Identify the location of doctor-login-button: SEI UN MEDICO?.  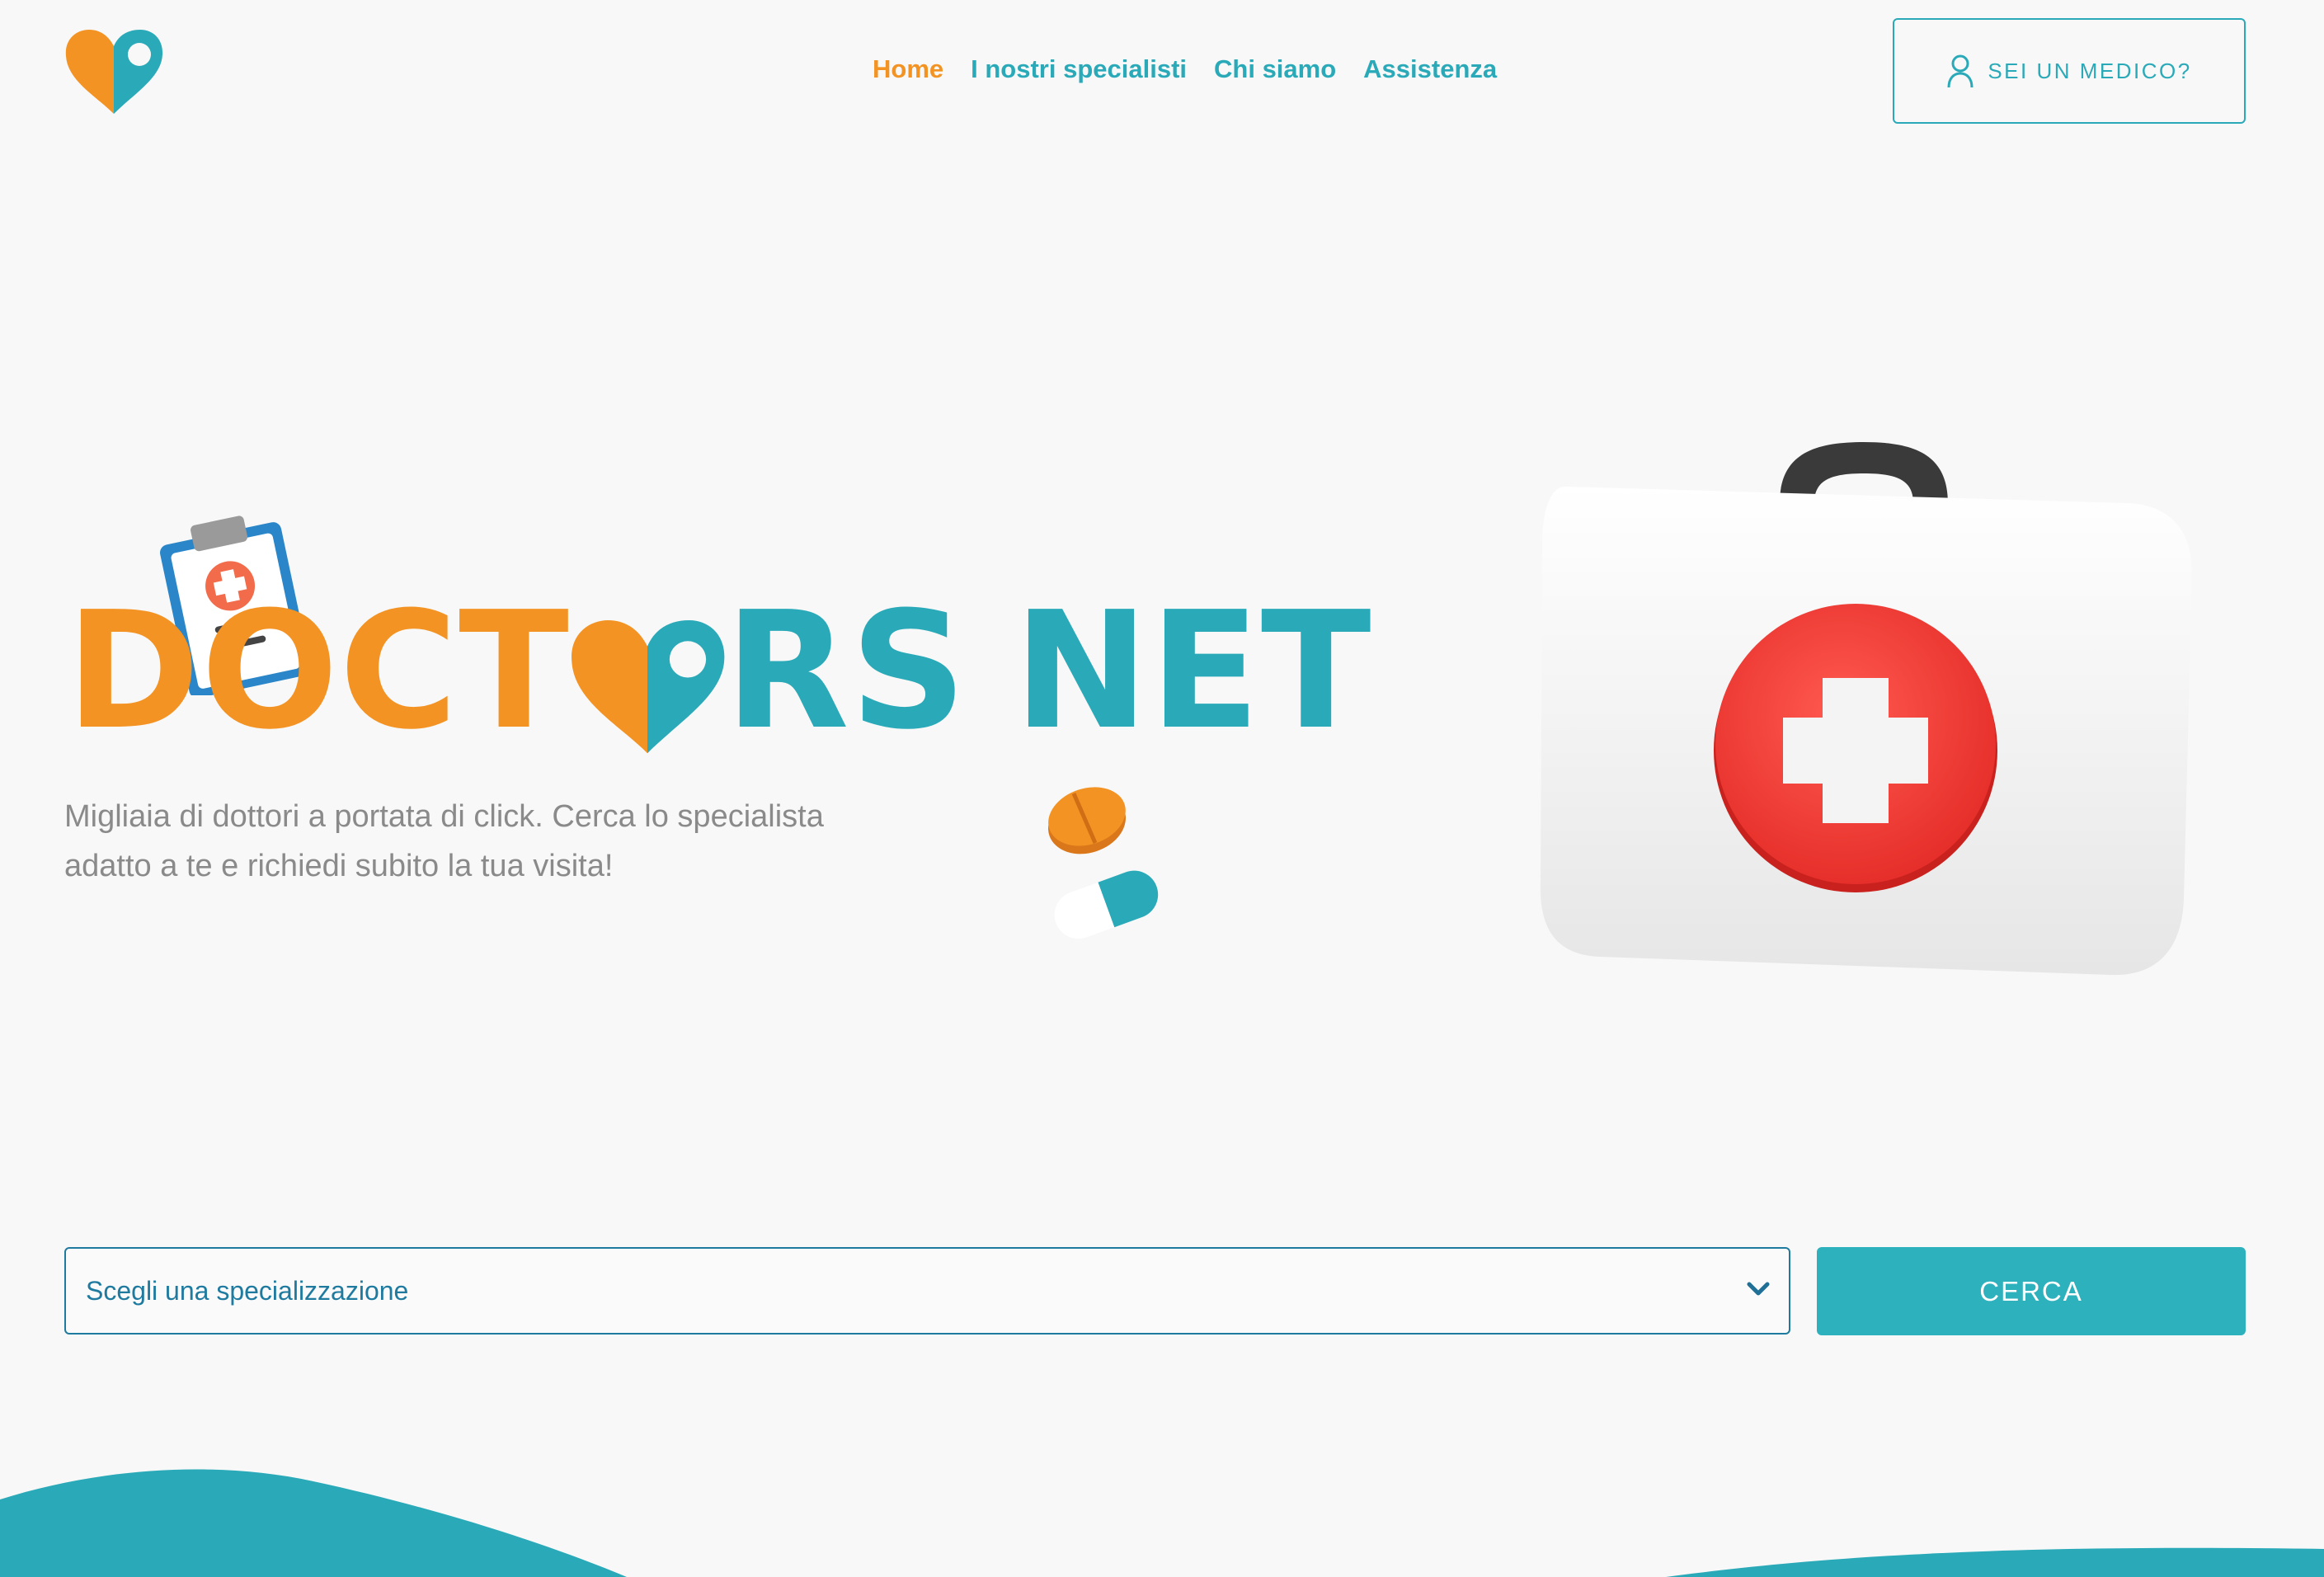
(2069, 71).